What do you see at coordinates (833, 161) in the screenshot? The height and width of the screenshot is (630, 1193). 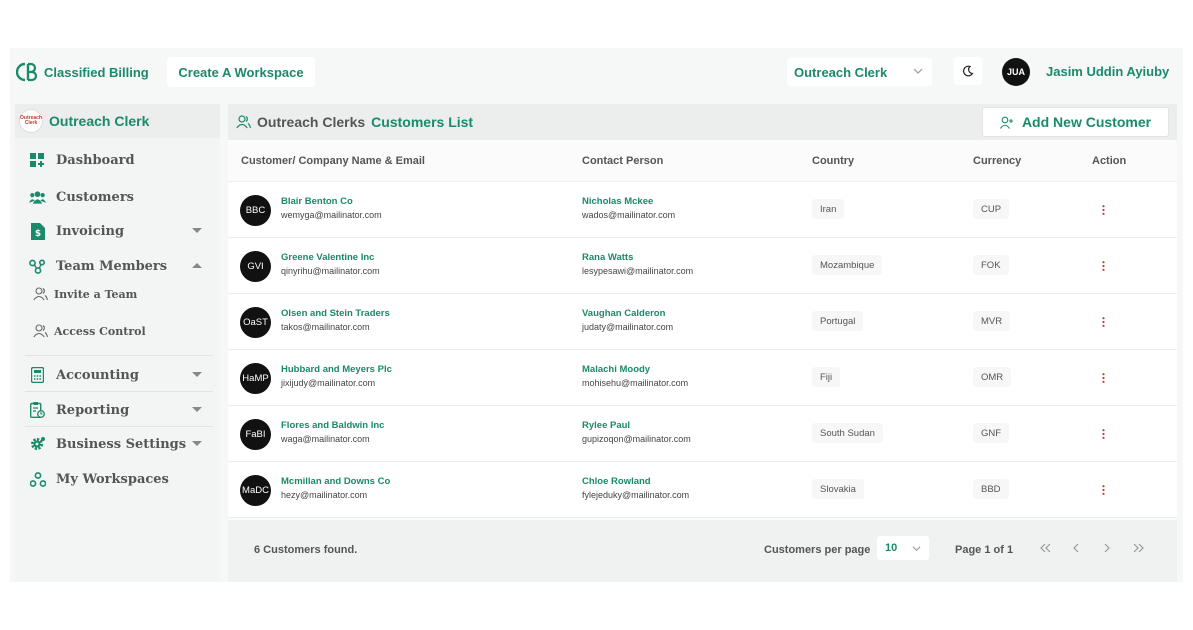 I see `column-header-country: Country` at bounding box center [833, 161].